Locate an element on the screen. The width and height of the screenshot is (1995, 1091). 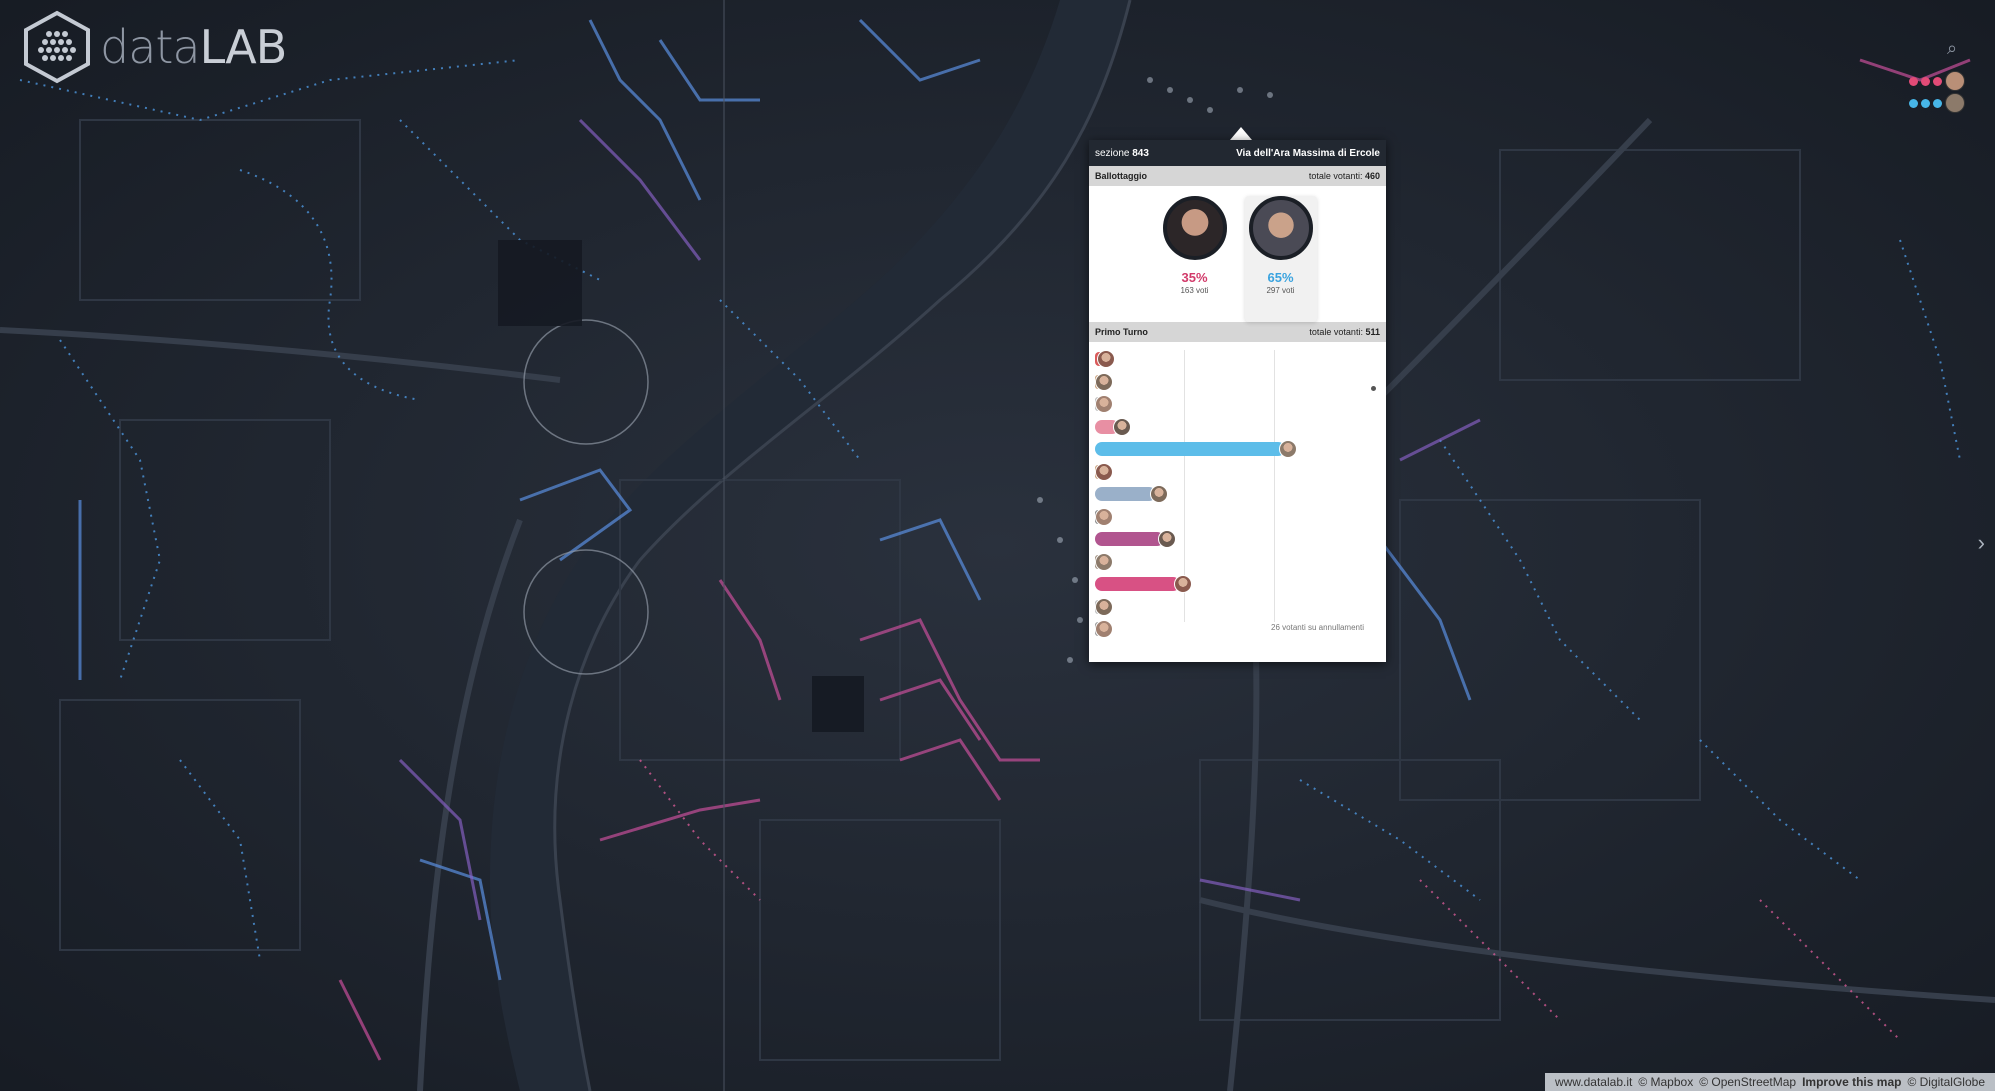
first-round-label: Primo Turno is located at coordinates (1121, 332).